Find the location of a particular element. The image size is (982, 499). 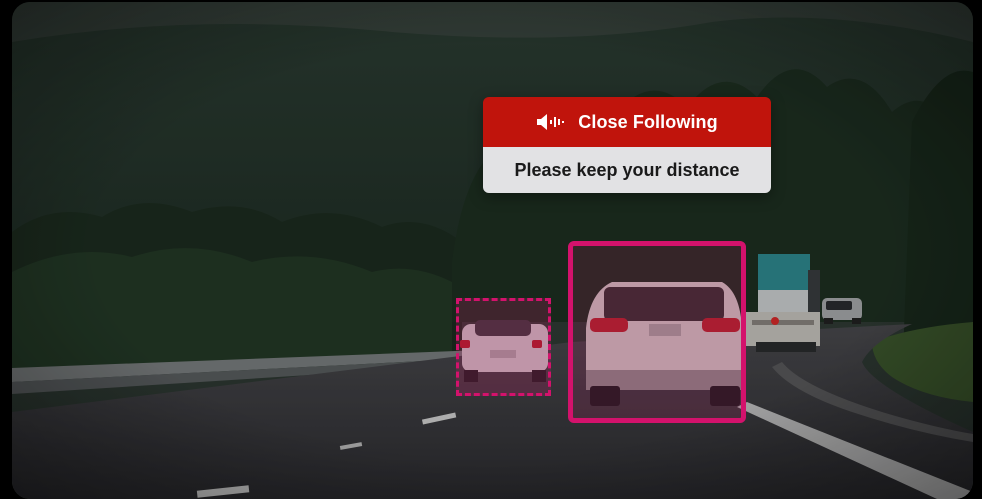

speaker-icon is located at coordinates (551, 122).